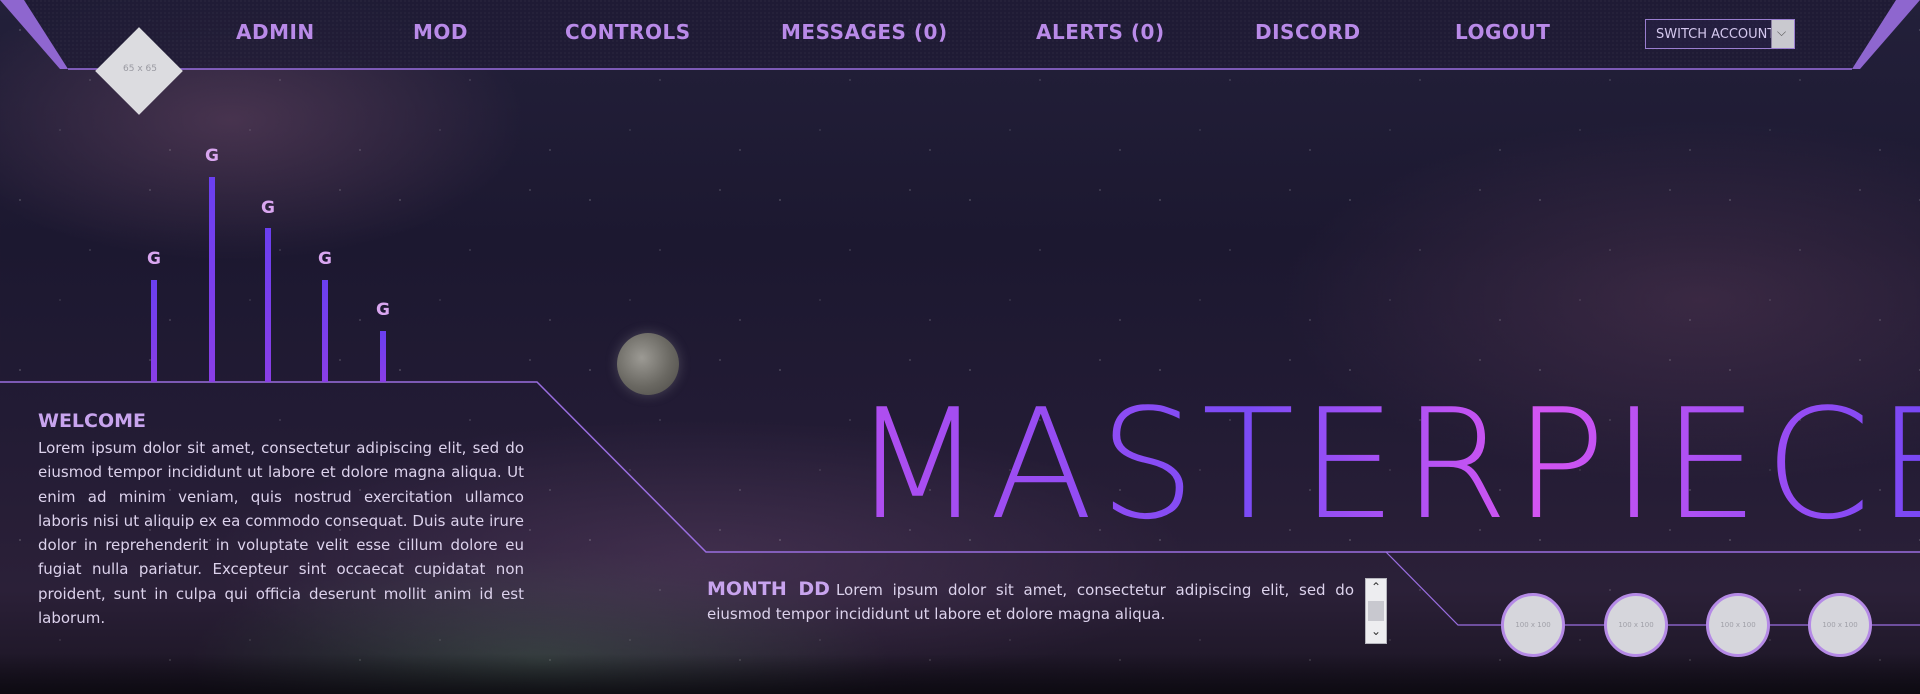 This screenshot has height=694, width=1920. What do you see at coordinates (864, 32) in the screenshot?
I see `nav-messages: MESSAGES (0)` at bounding box center [864, 32].